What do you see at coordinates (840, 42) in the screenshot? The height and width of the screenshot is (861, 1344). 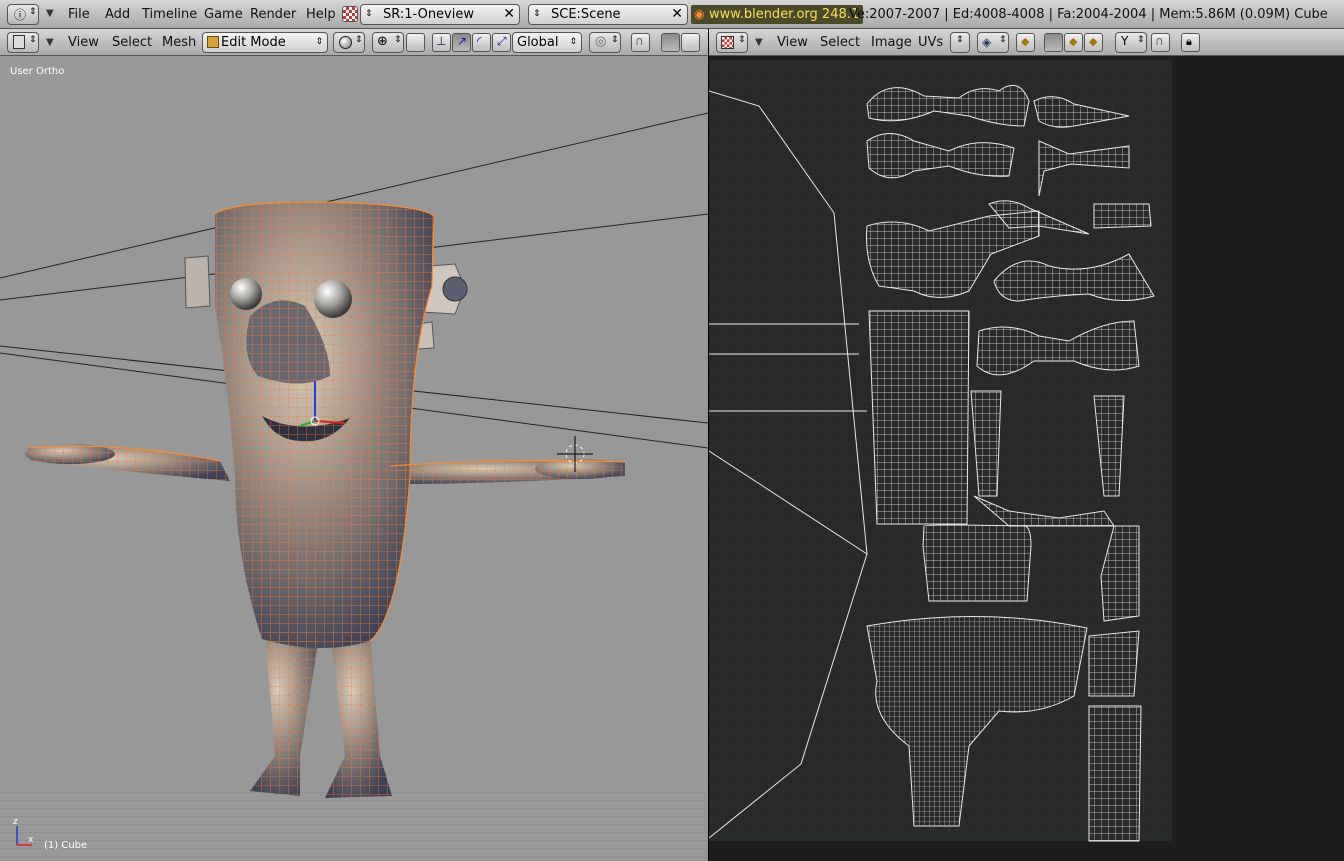 I see `uv-menu-select: Select` at bounding box center [840, 42].